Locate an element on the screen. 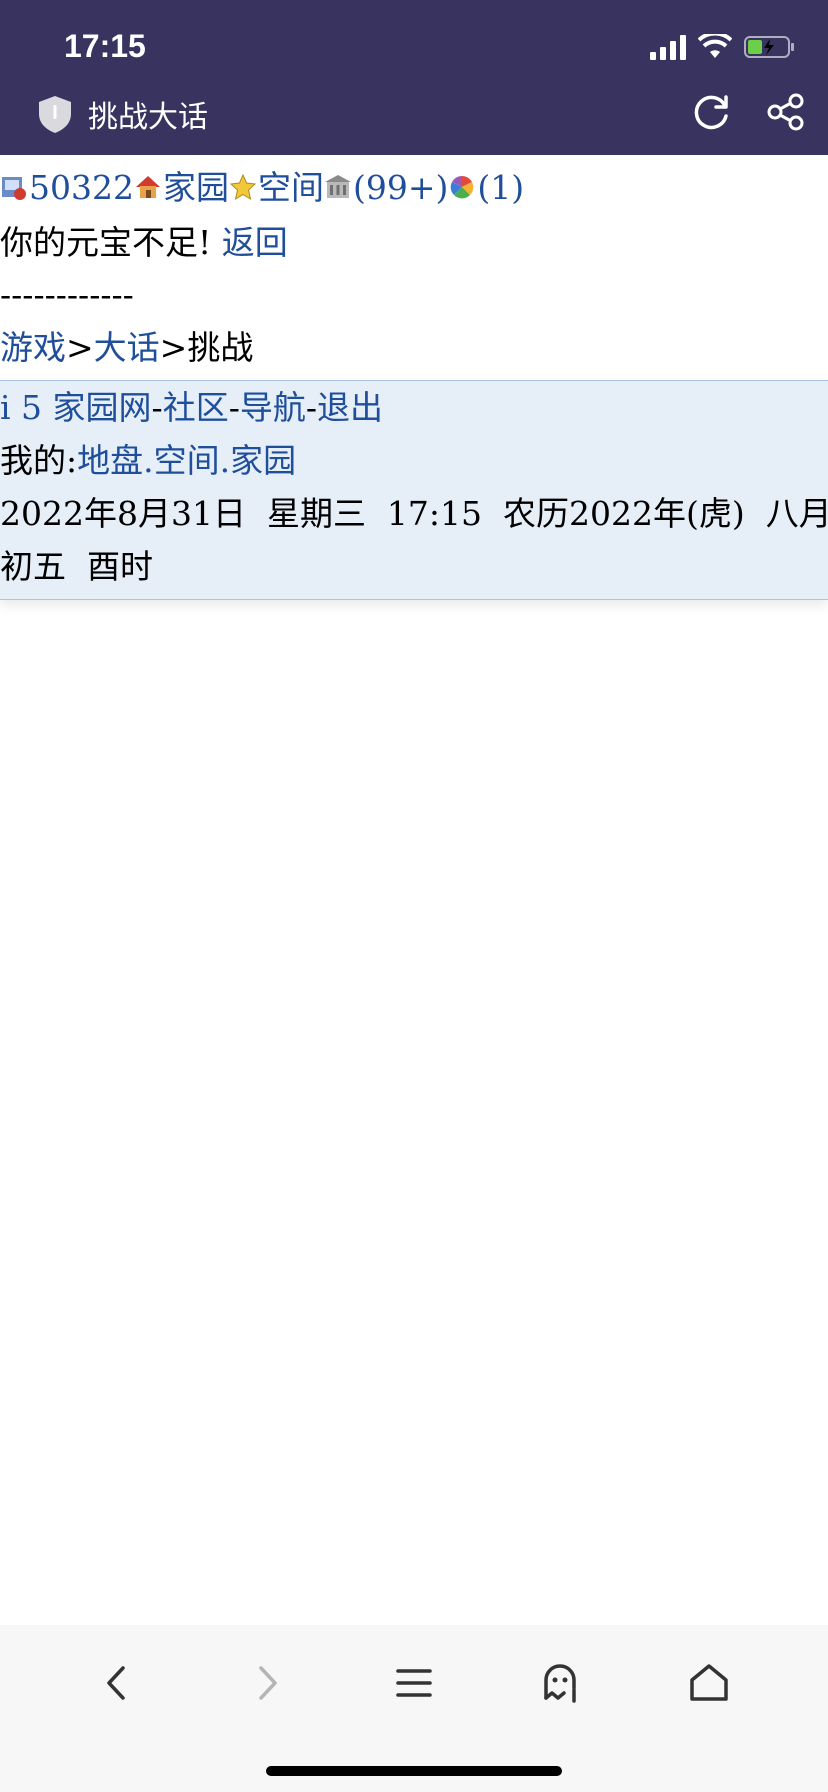 This screenshot has width=828, height=1792. ghost-icon is located at coordinates (560, 1683).